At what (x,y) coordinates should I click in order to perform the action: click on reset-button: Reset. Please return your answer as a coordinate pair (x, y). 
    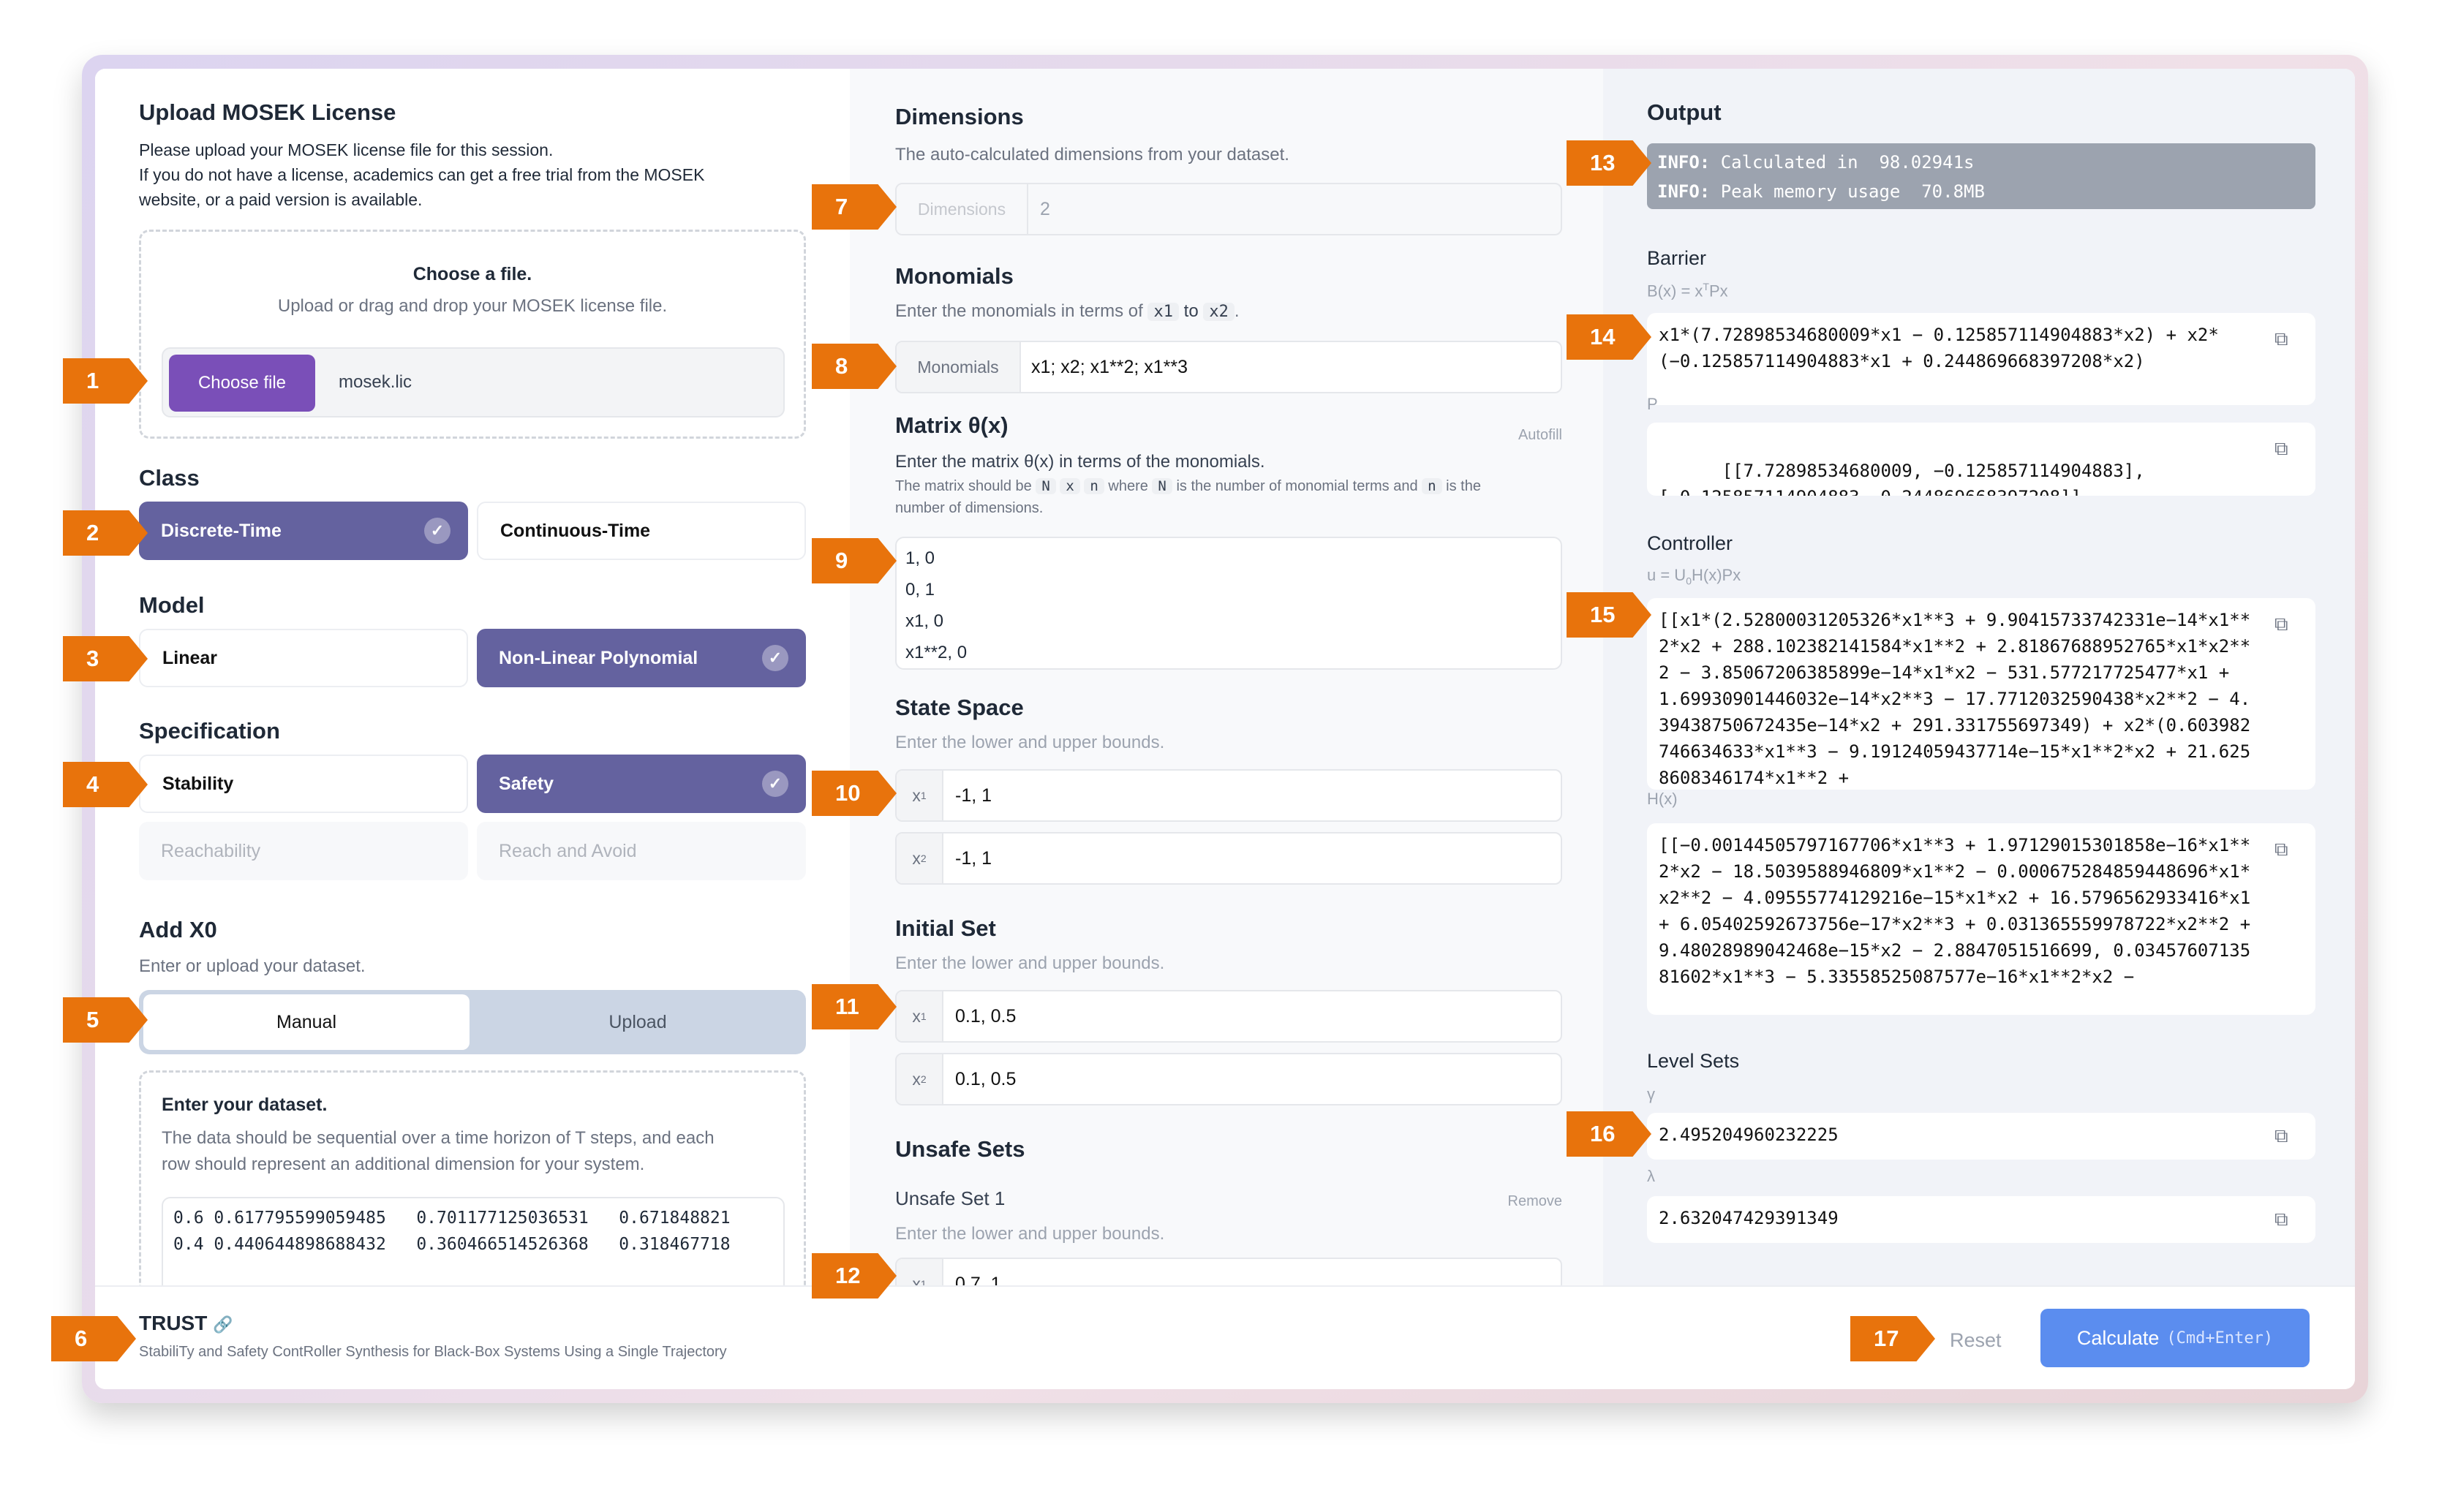
    Looking at the image, I should click on (1976, 1340).